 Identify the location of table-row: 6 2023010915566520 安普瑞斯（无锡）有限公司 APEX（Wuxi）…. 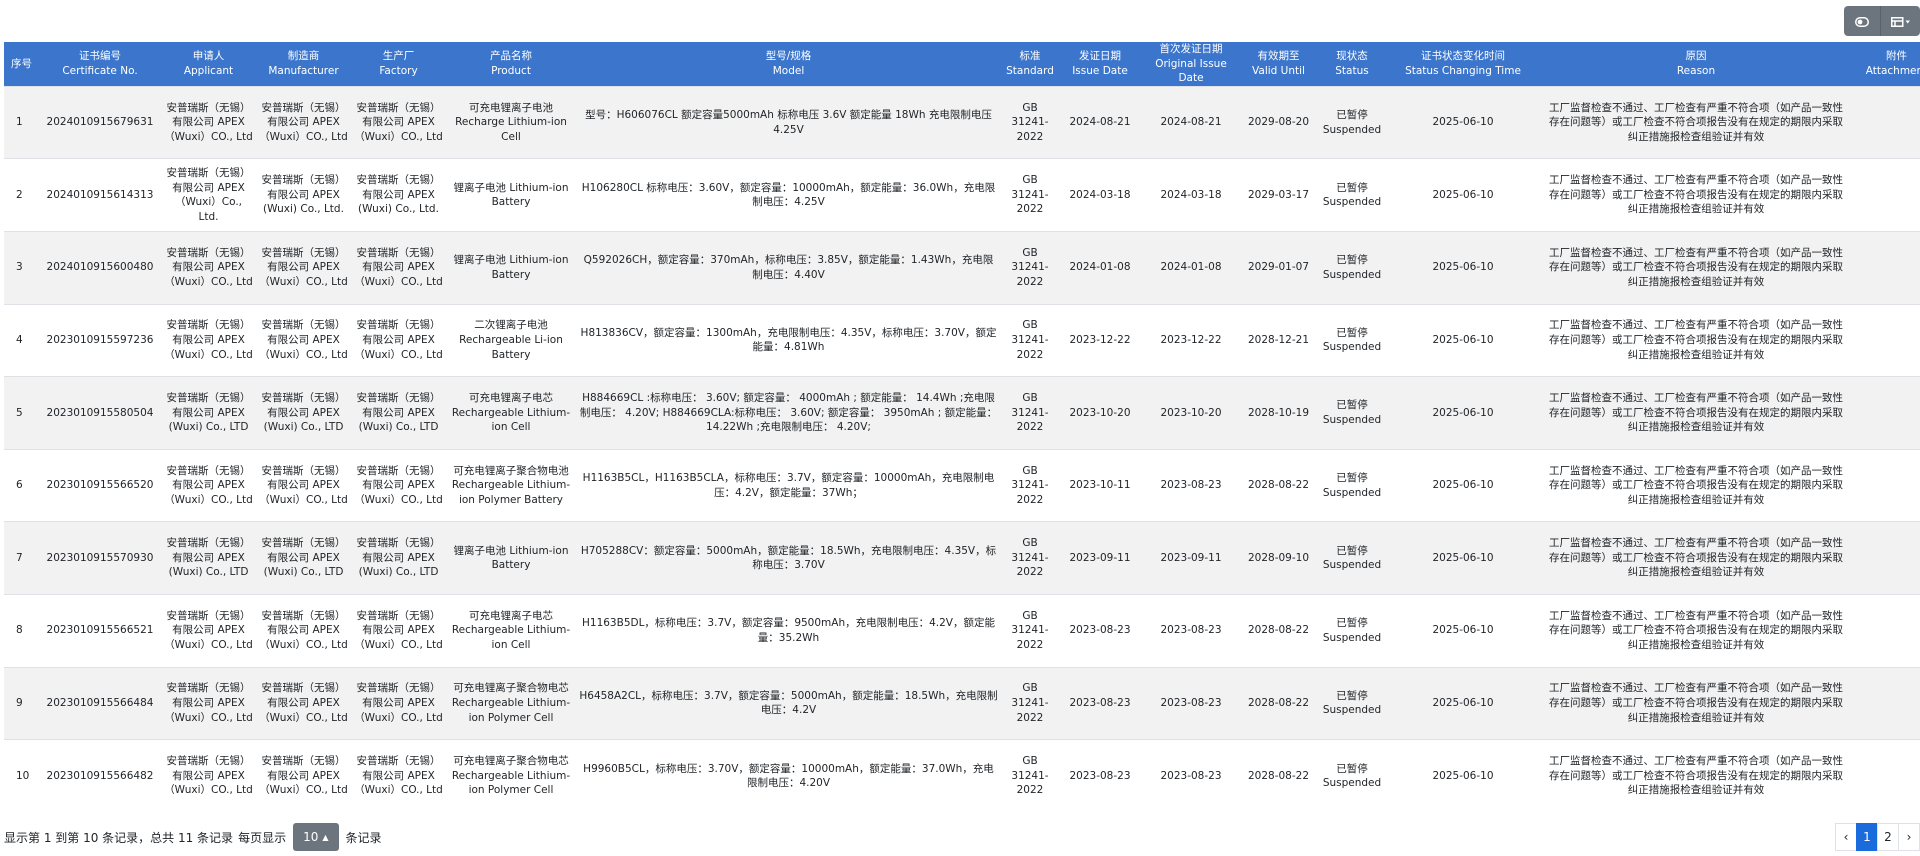
(962, 485).